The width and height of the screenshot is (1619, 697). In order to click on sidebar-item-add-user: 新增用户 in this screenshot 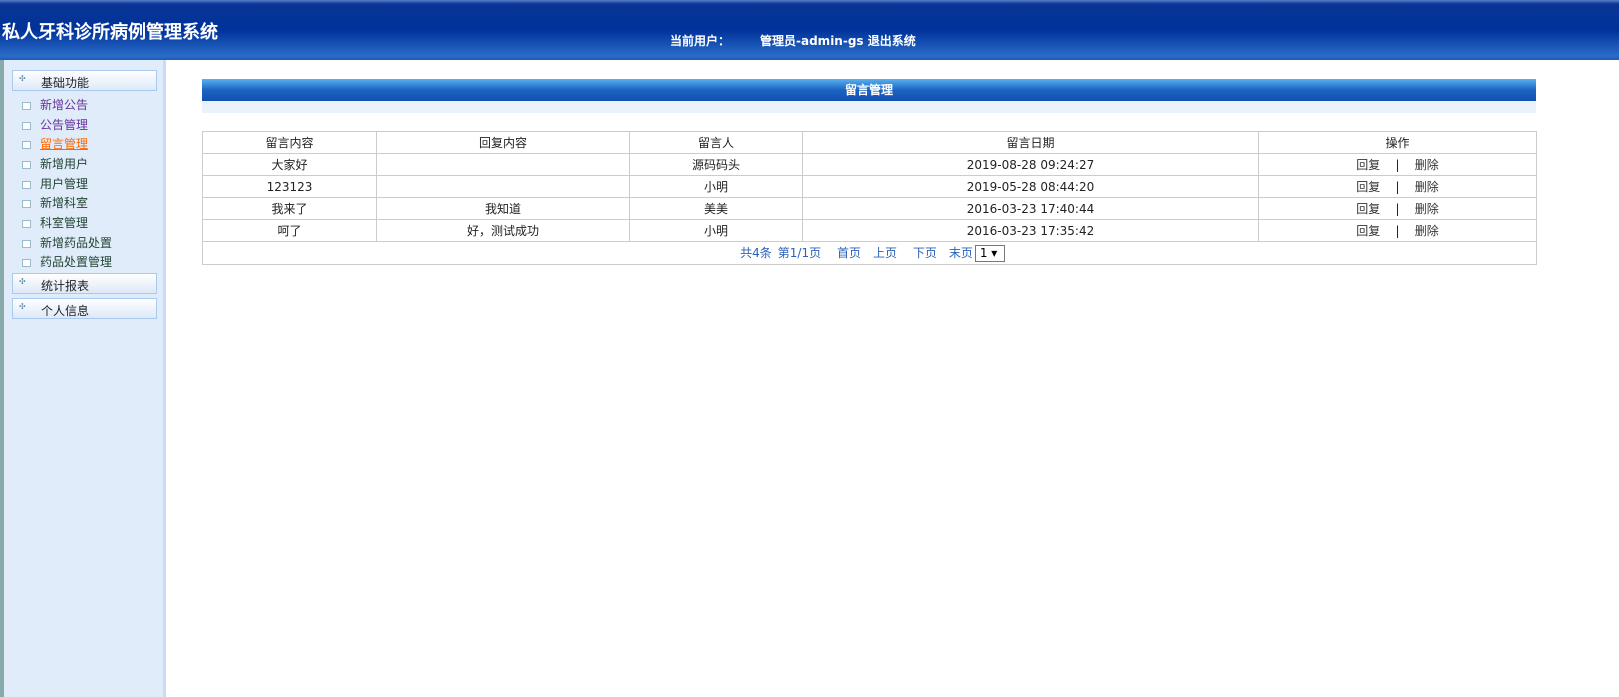, I will do `click(55, 164)`.